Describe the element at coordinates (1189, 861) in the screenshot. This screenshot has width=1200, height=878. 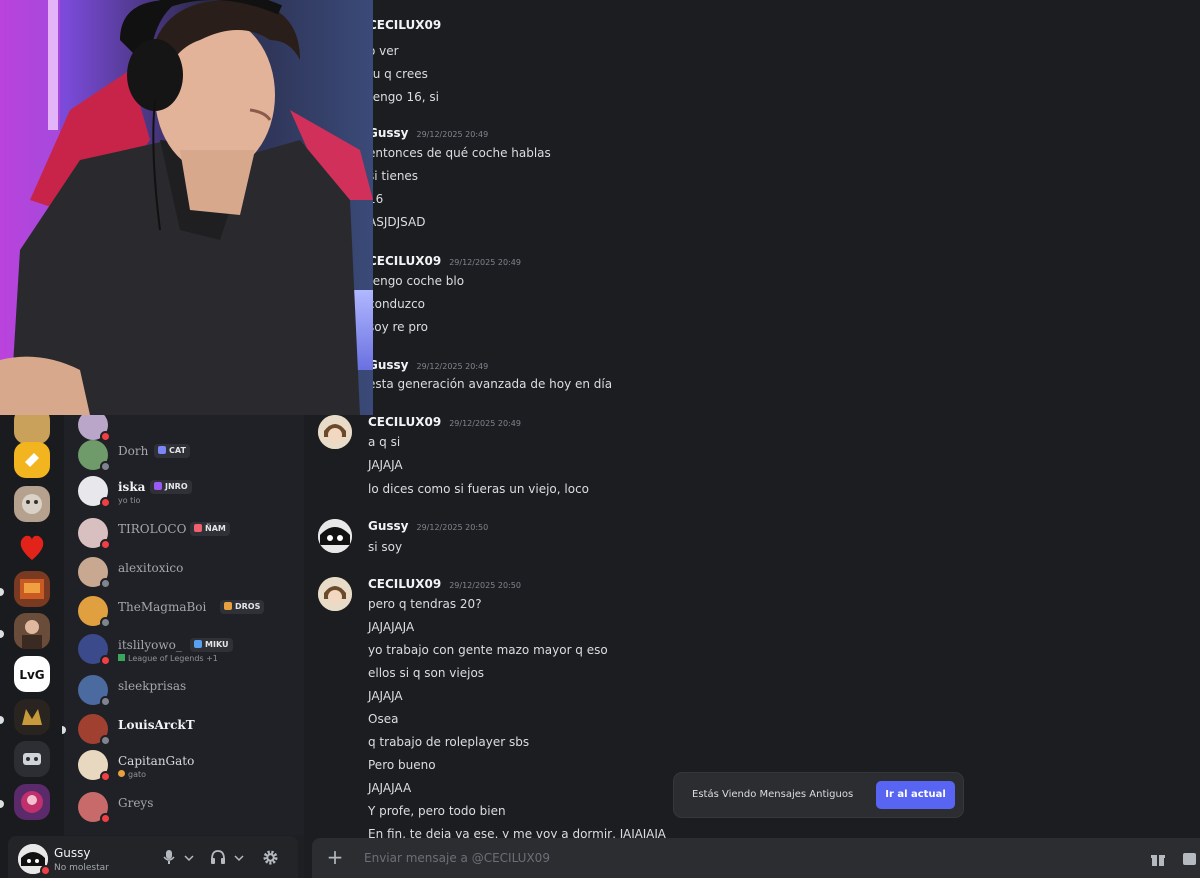
I see `gif-icon` at that location.